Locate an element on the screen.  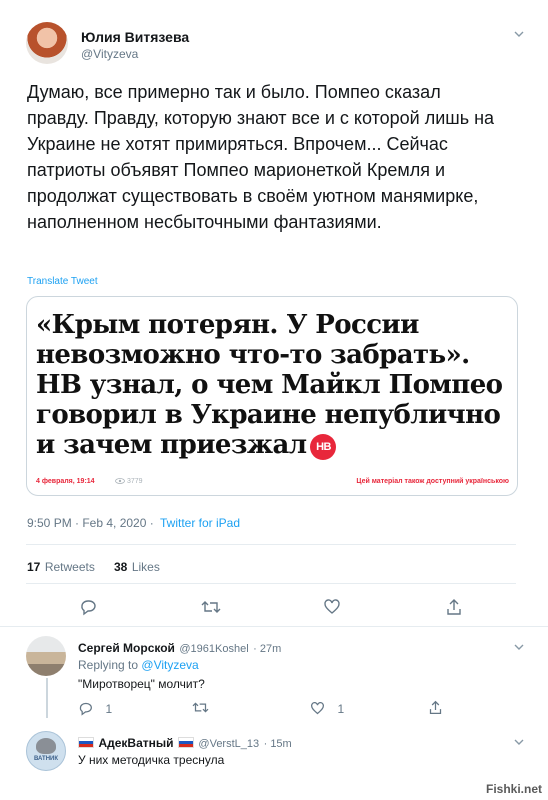
card-views: 3779 is located at coordinates (129, 481).